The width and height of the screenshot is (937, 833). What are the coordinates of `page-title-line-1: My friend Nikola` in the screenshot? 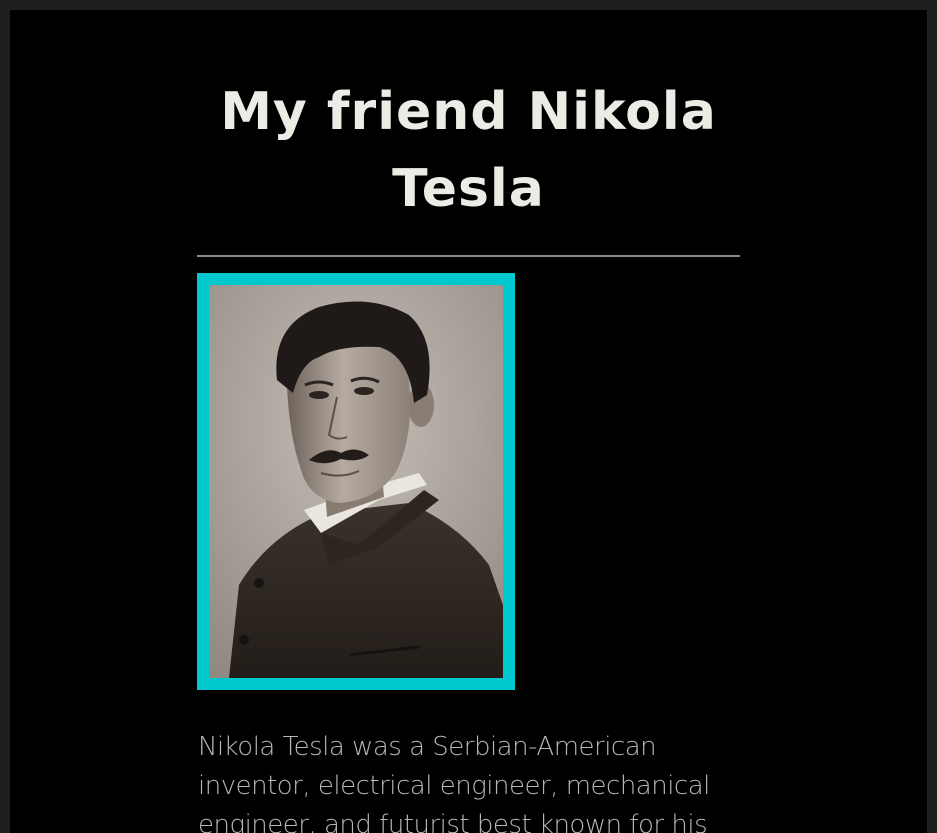 It's located at (468, 112).